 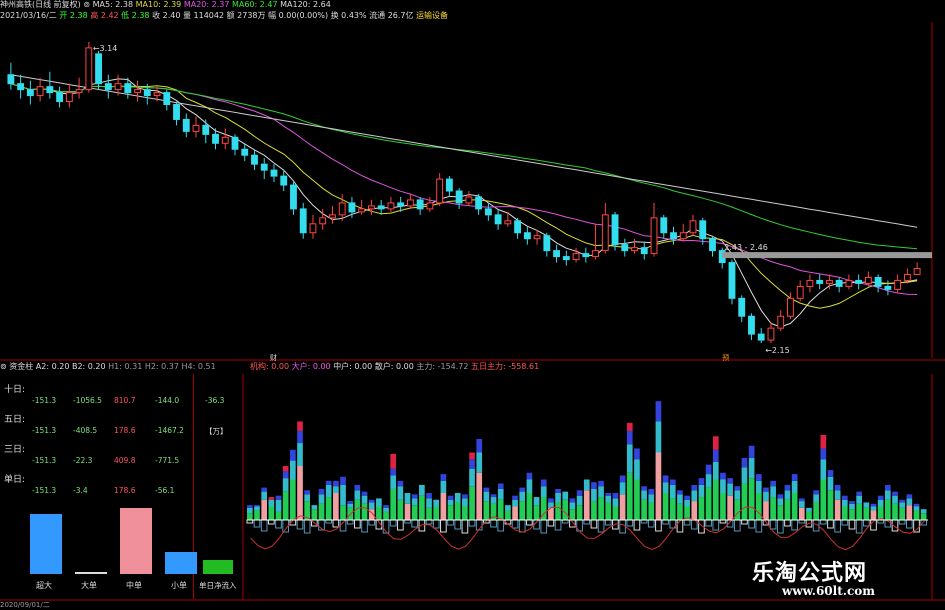 What do you see at coordinates (273, 357) in the screenshot?
I see `event-marker-finance: 财` at bounding box center [273, 357].